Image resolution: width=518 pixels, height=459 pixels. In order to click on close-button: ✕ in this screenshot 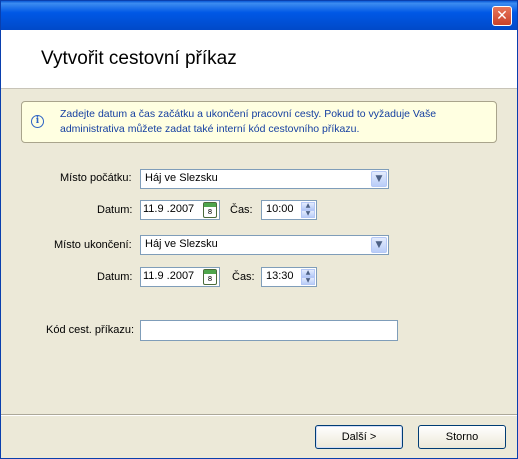, I will do `click(502, 16)`.